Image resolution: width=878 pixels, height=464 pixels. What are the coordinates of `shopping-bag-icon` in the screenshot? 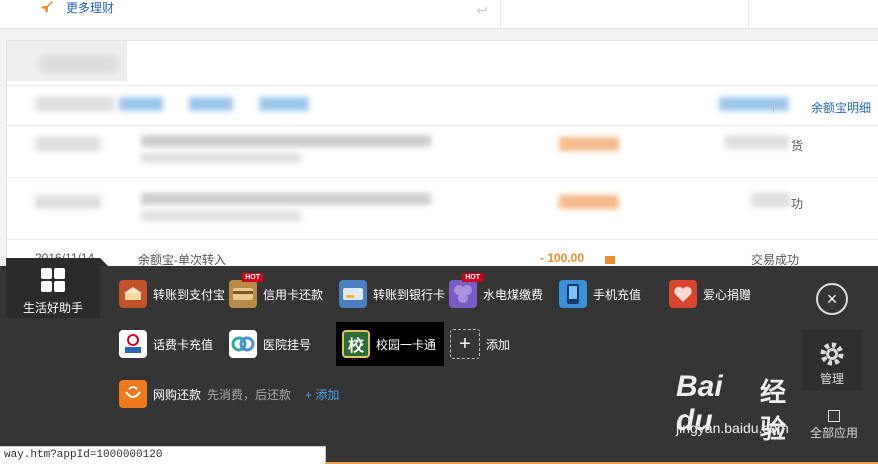 It's located at (133, 394).